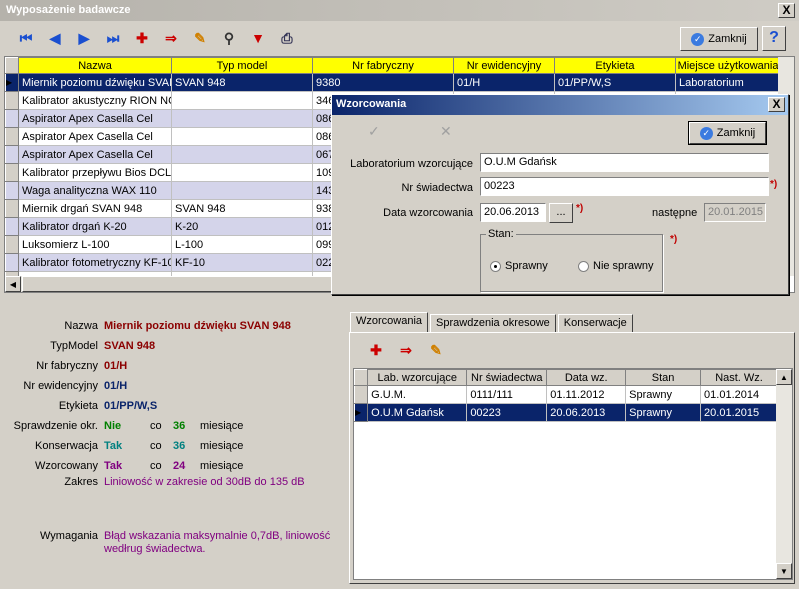  What do you see at coordinates (242, 262) in the screenshot?
I see `table-cell: KF-10` at bounding box center [242, 262].